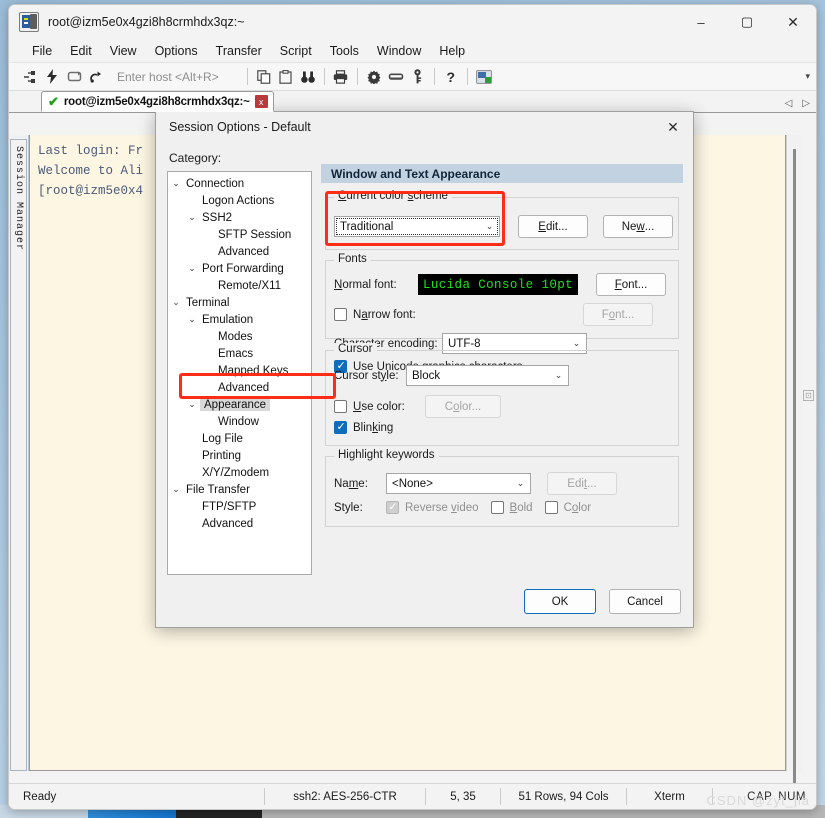 The height and width of the screenshot is (818, 825). Describe the element at coordinates (176, 51) in the screenshot. I see `menu-item-options: Options` at that location.